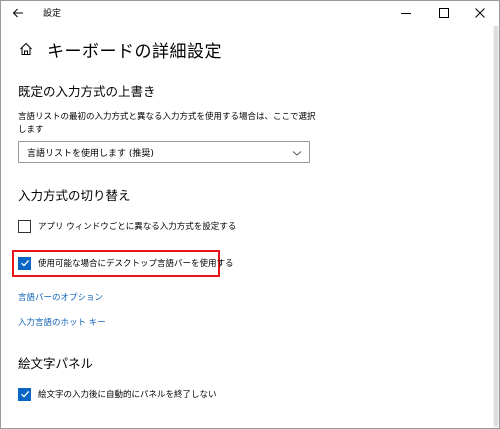 The image size is (500, 429). I want to click on input-language-hotkeys-link: 入力言語のホット キー, so click(62, 322).